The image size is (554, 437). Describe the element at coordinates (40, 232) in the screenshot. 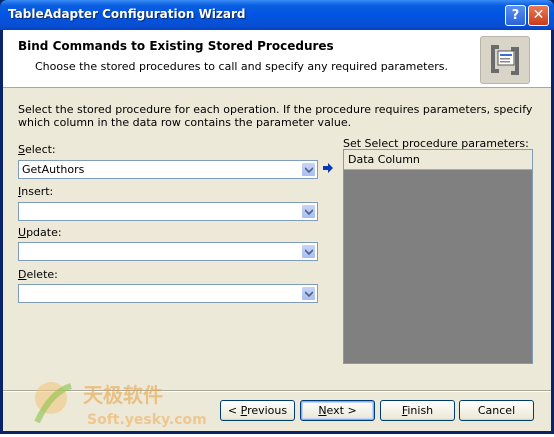

I see `update-label: Update:` at that location.